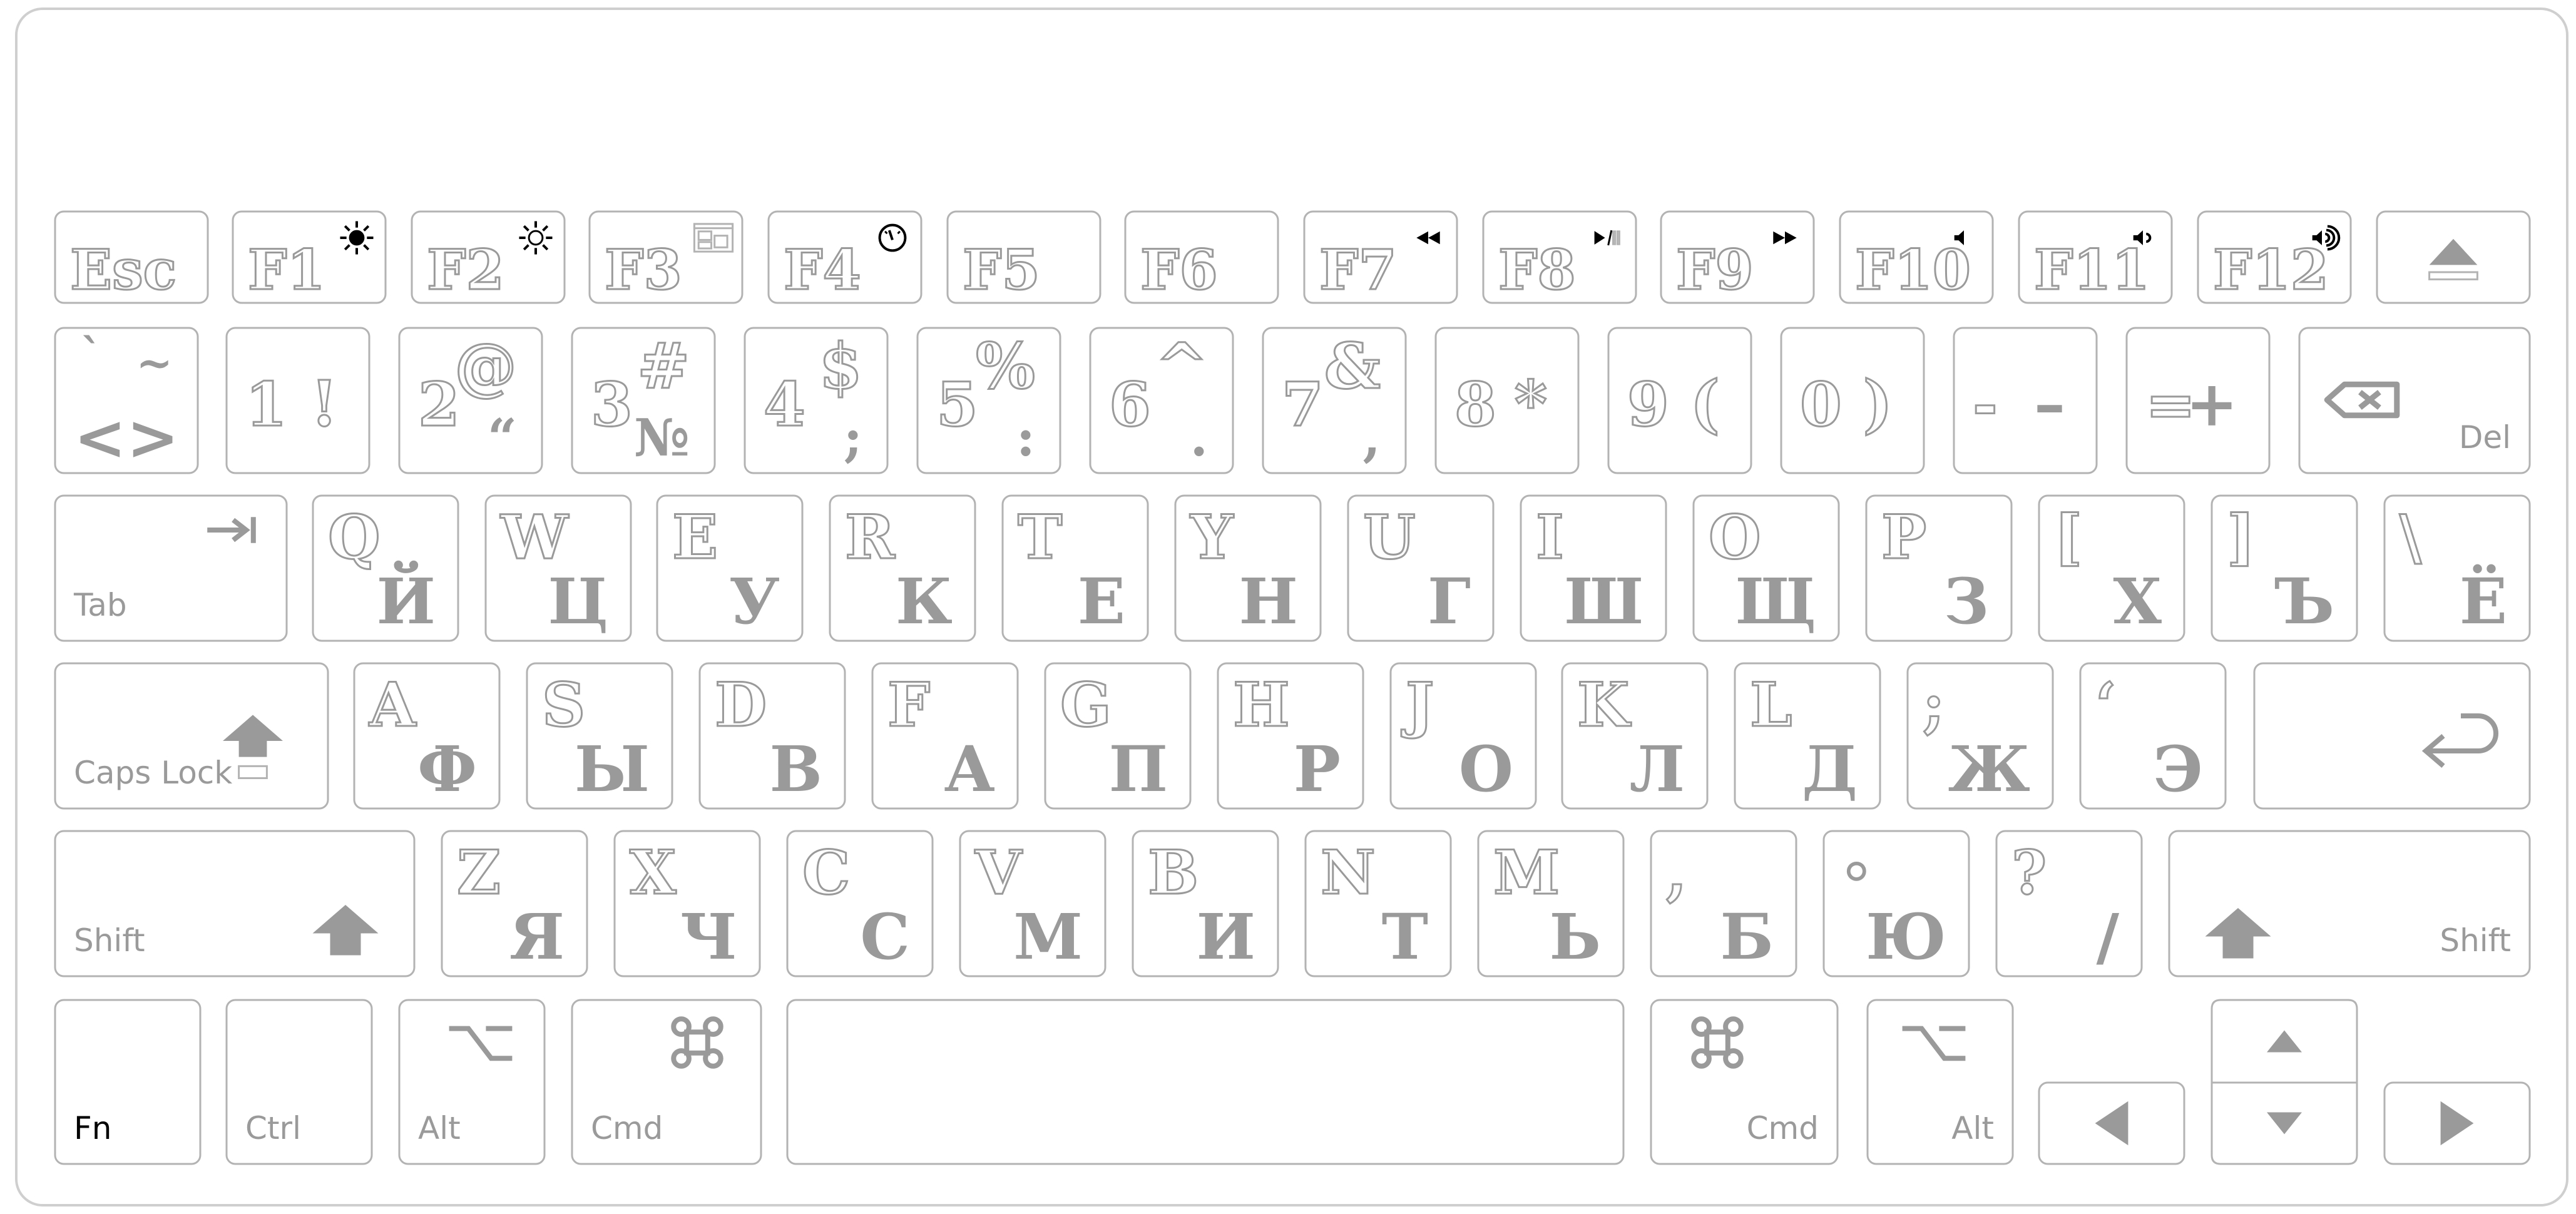 This screenshot has height=1214, width=2576. What do you see at coordinates (1378, 903) in the screenshot?
I see `key-n: NТ` at bounding box center [1378, 903].